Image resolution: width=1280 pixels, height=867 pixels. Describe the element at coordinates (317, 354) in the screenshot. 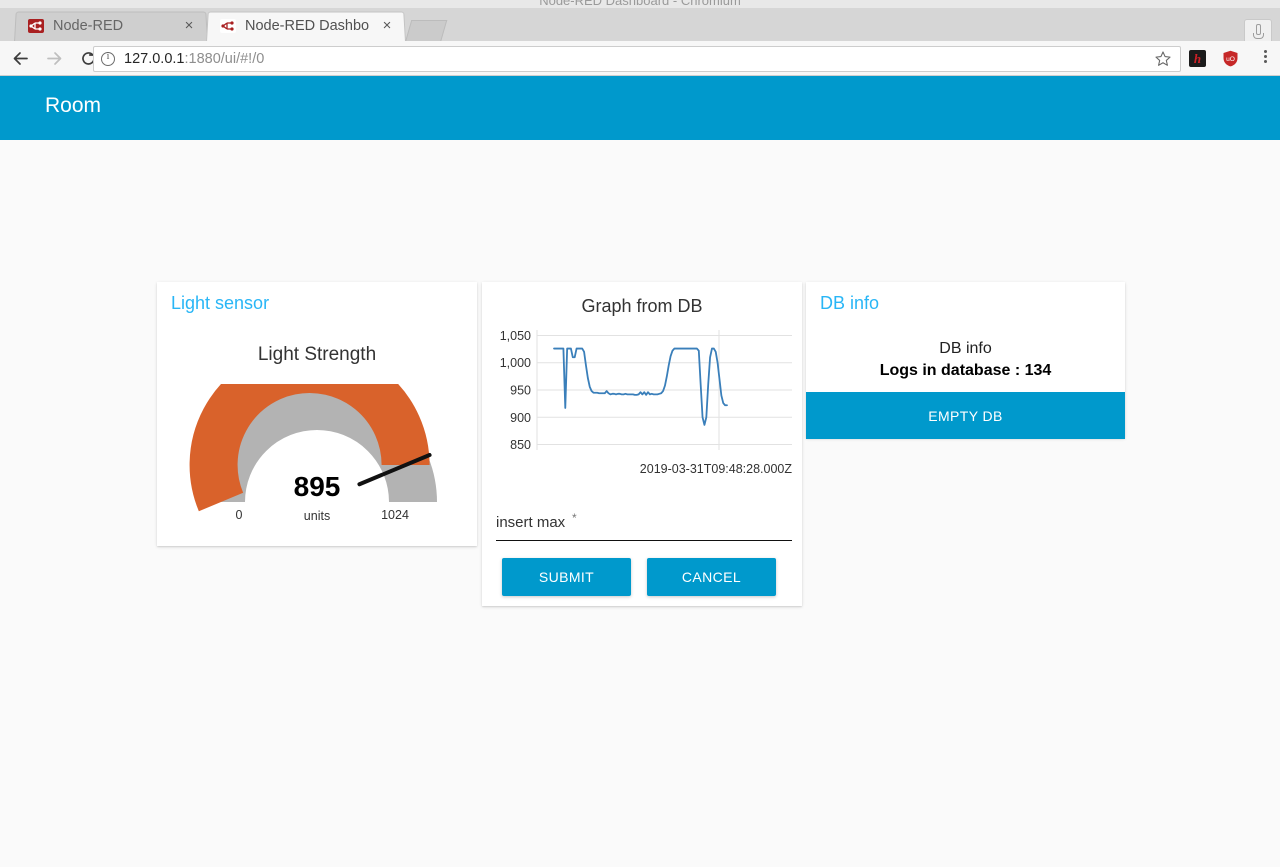

I see `gauge-label: Light Strength` at that location.